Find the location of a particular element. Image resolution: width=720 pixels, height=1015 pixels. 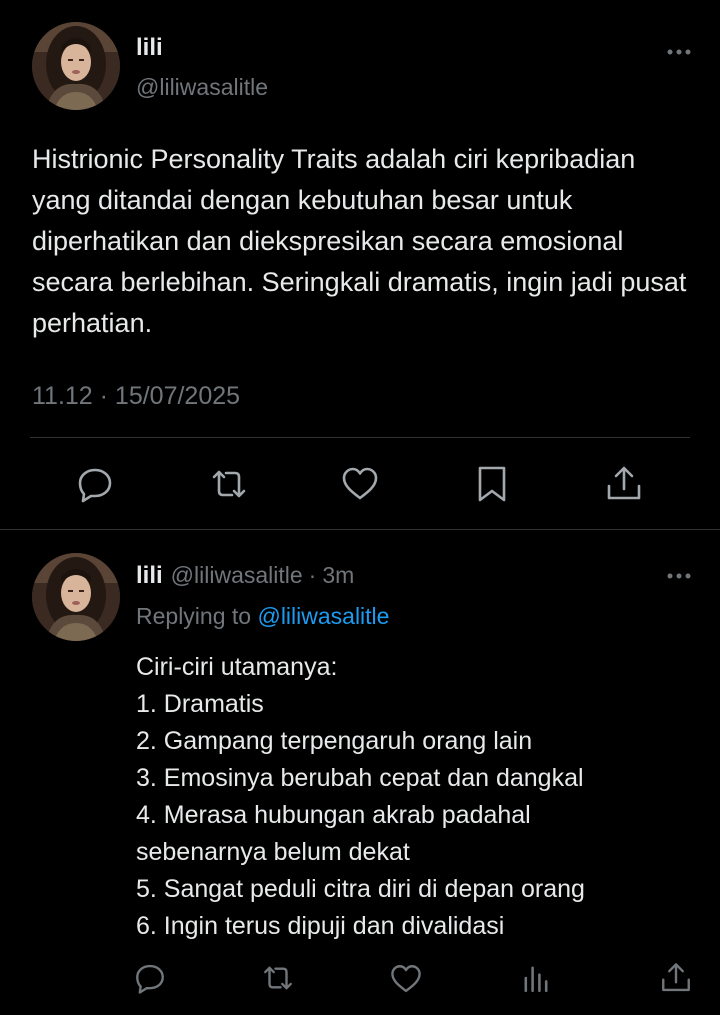

avatar is located at coordinates (76, 66).